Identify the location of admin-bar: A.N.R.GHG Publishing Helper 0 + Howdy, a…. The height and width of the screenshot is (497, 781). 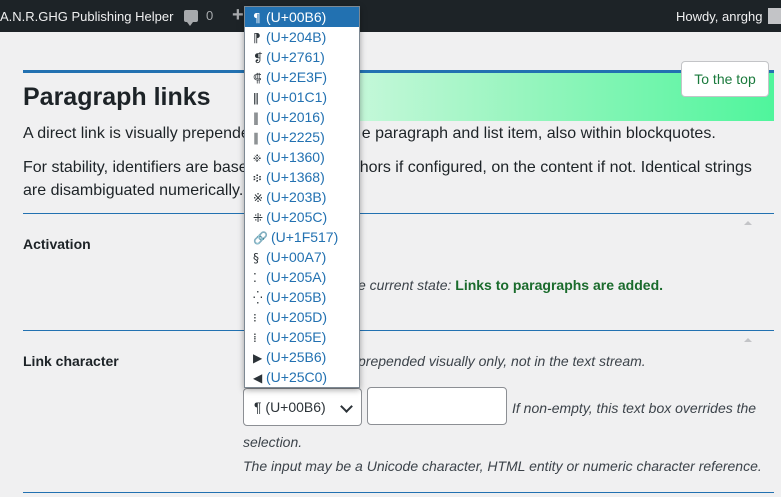
(390, 16).